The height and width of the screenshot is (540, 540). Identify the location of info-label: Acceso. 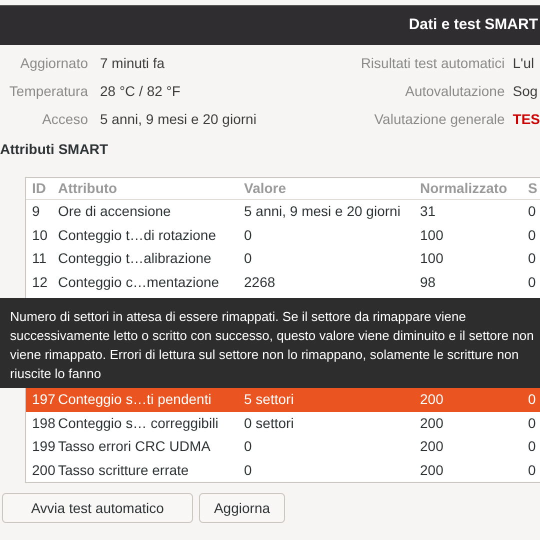
(64, 119).